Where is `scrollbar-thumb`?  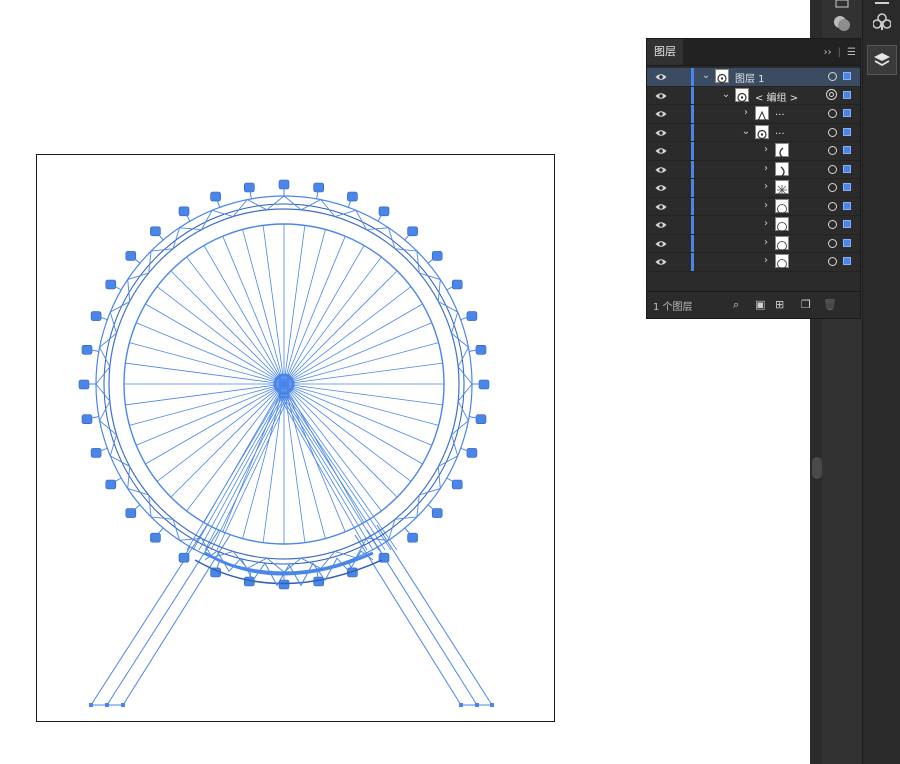
scrollbar-thumb is located at coordinates (817, 468).